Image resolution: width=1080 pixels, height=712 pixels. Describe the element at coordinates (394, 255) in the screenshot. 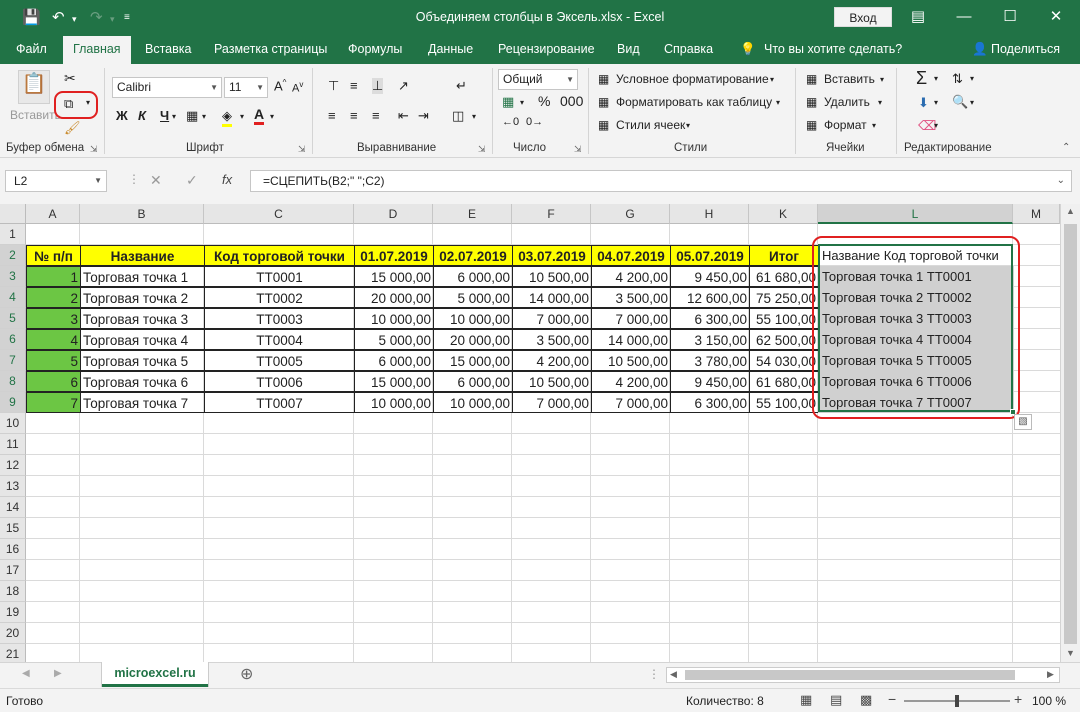

I see `cell-header-3: 01.07.2019` at that location.